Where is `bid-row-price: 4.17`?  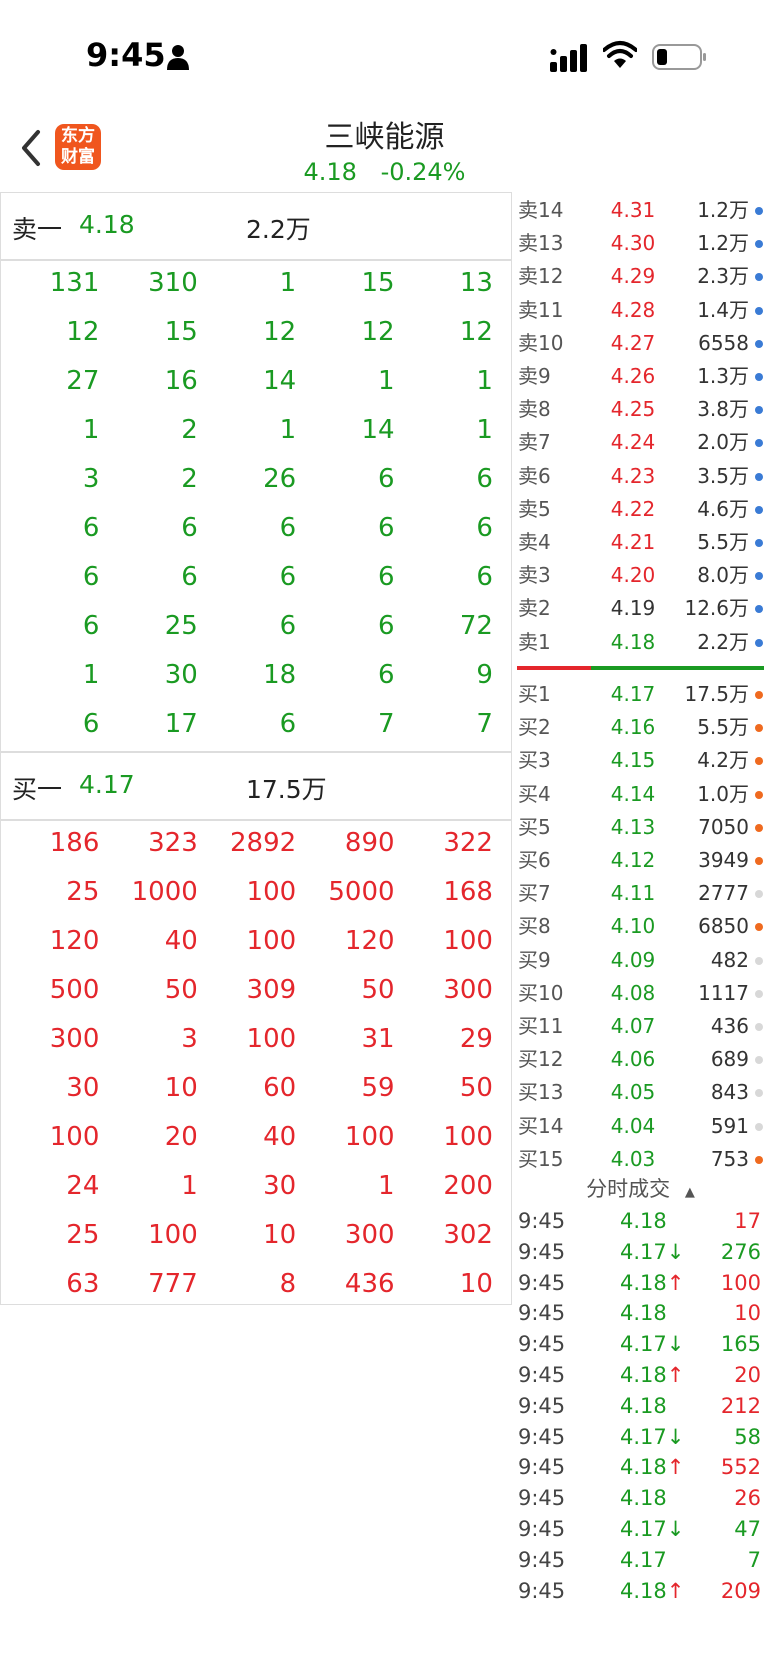 bid-row-price: 4.17 is located at coordinates (633, 694).